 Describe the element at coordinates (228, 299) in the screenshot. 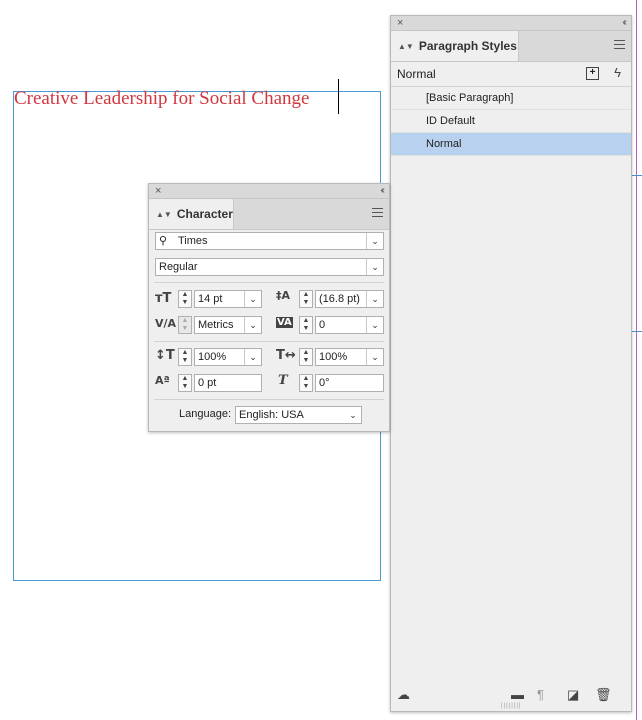

I see `font-size-field: 14 pt ⌄` at that location.